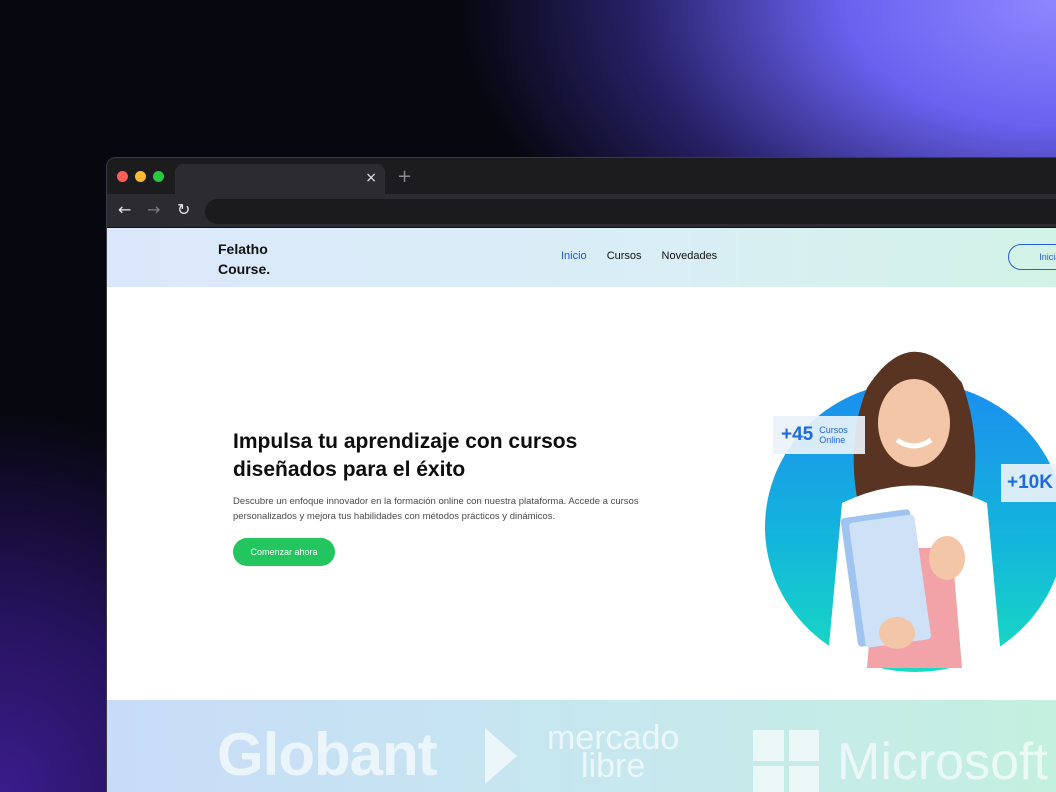 The height and width of the screenshot is (792, 1056). What do you see at coordinates (183, 209) in the screenshot?
I see `reload-icon: ↻` at bounding box center [183, 209].